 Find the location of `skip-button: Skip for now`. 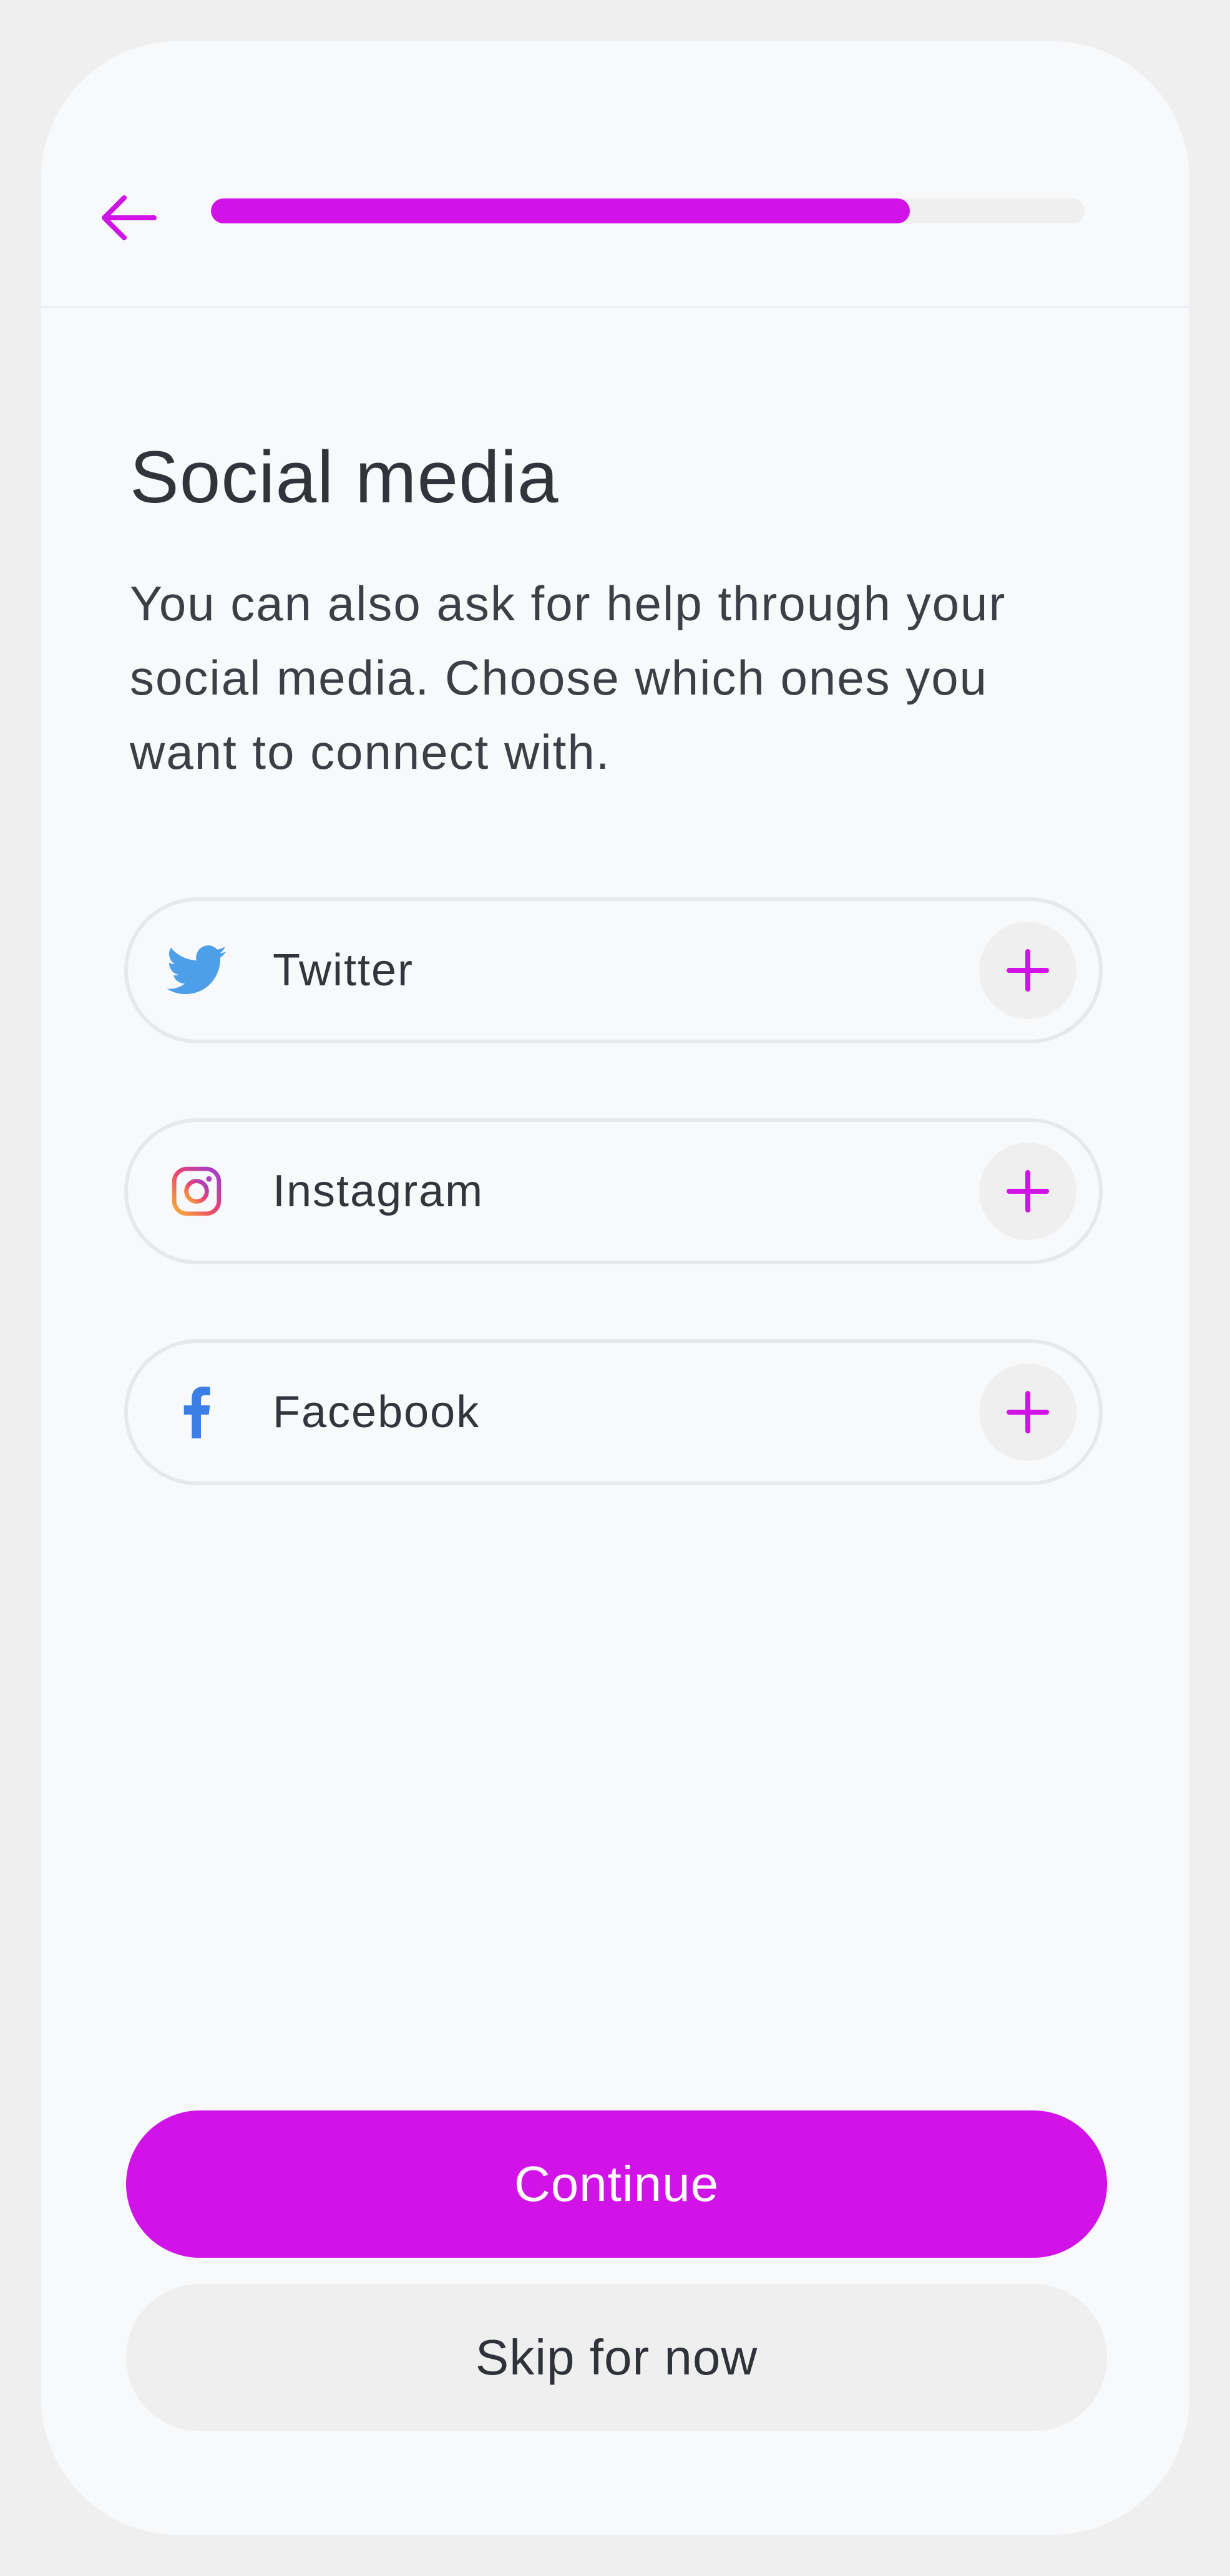

skip-button: Skip for now is located at coordinates (616, 2357).